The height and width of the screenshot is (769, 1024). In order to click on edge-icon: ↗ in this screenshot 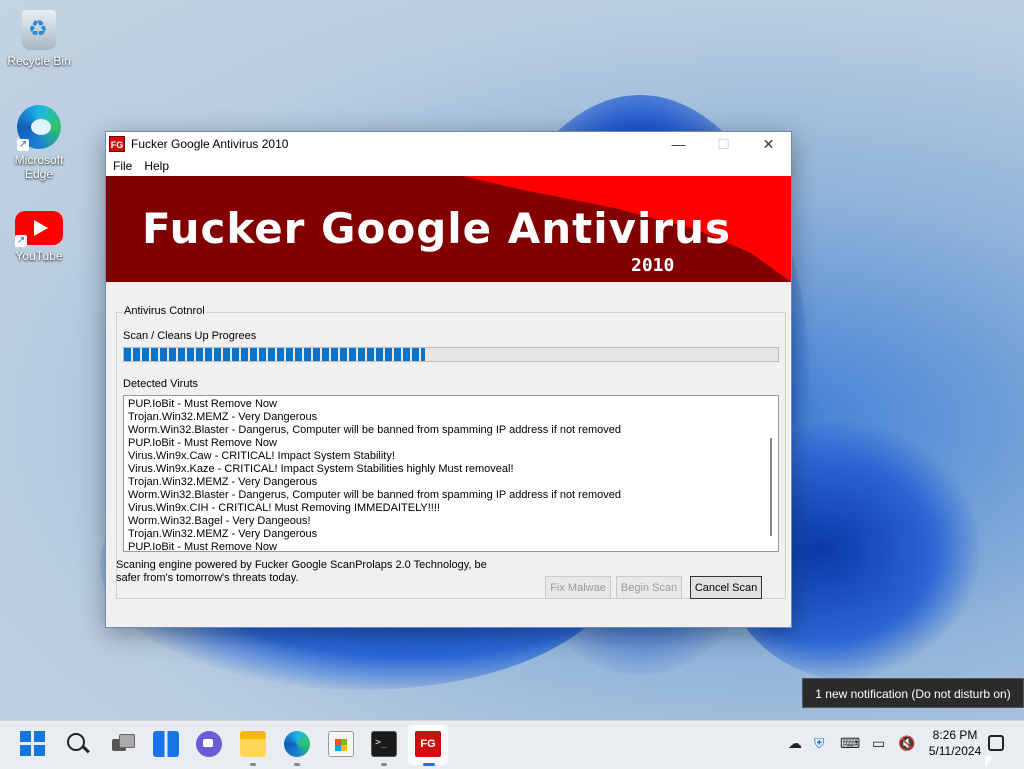, I will do `click(39, 128)`.